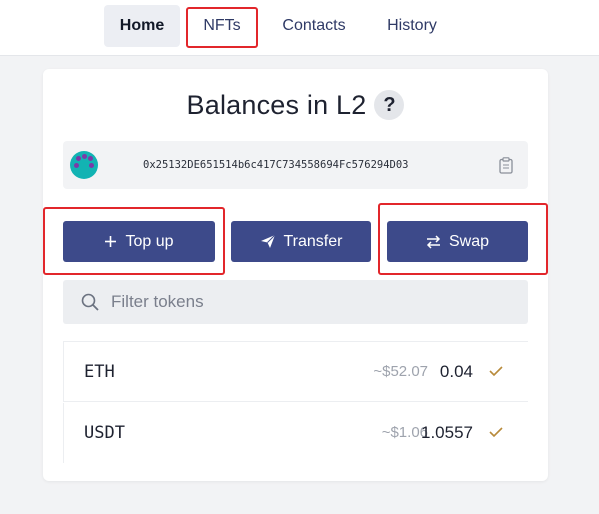 The height and width of the screenshot is (514, 599). I want to click on tab-home: Home, so click(142, 26).